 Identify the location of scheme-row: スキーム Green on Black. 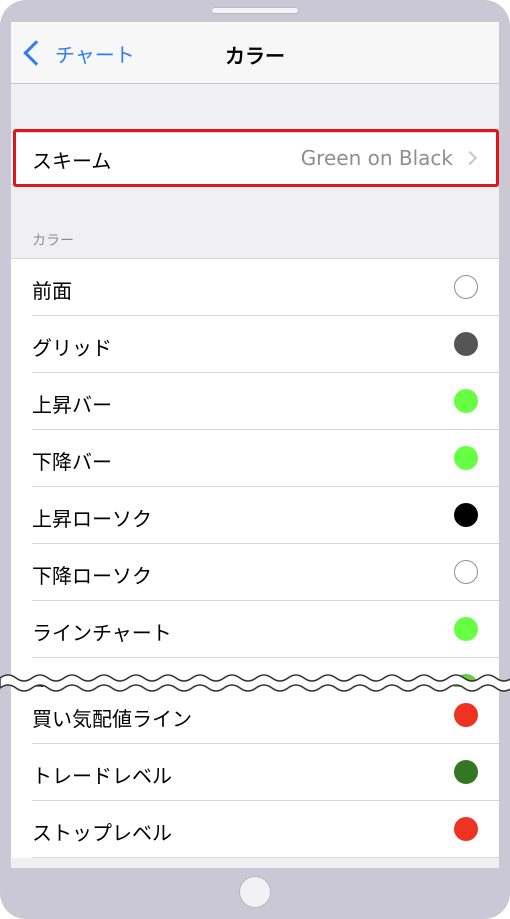
(255, 158).